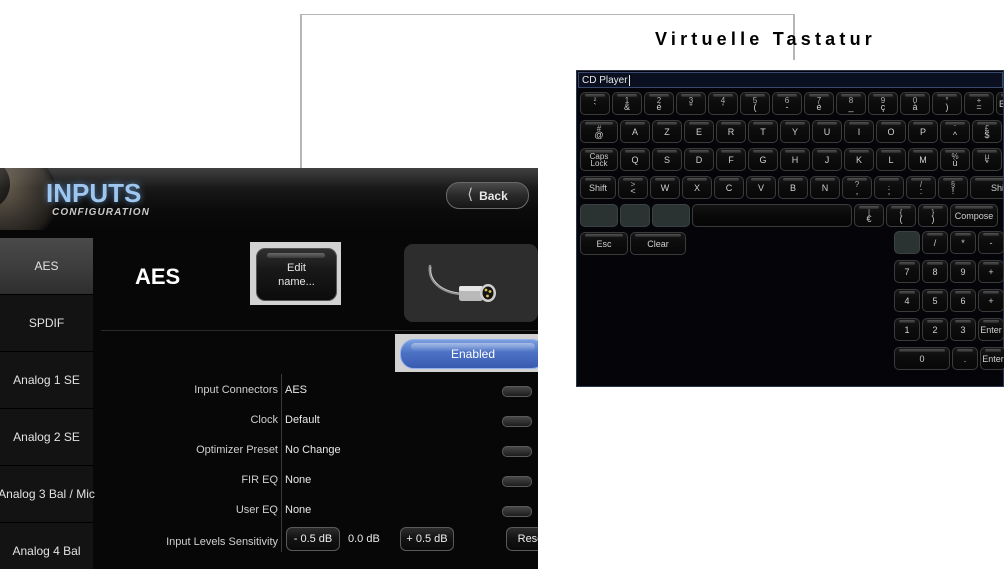  Describe the element at coordinates (635, 131) in the screenshot. I see `key-a: A` at that location.